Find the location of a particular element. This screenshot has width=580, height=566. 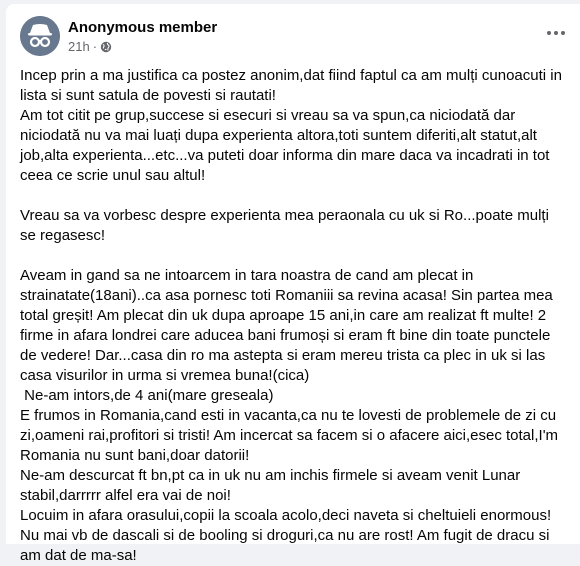

anonymous-incognito-icon is located at coordinates (40, 36).